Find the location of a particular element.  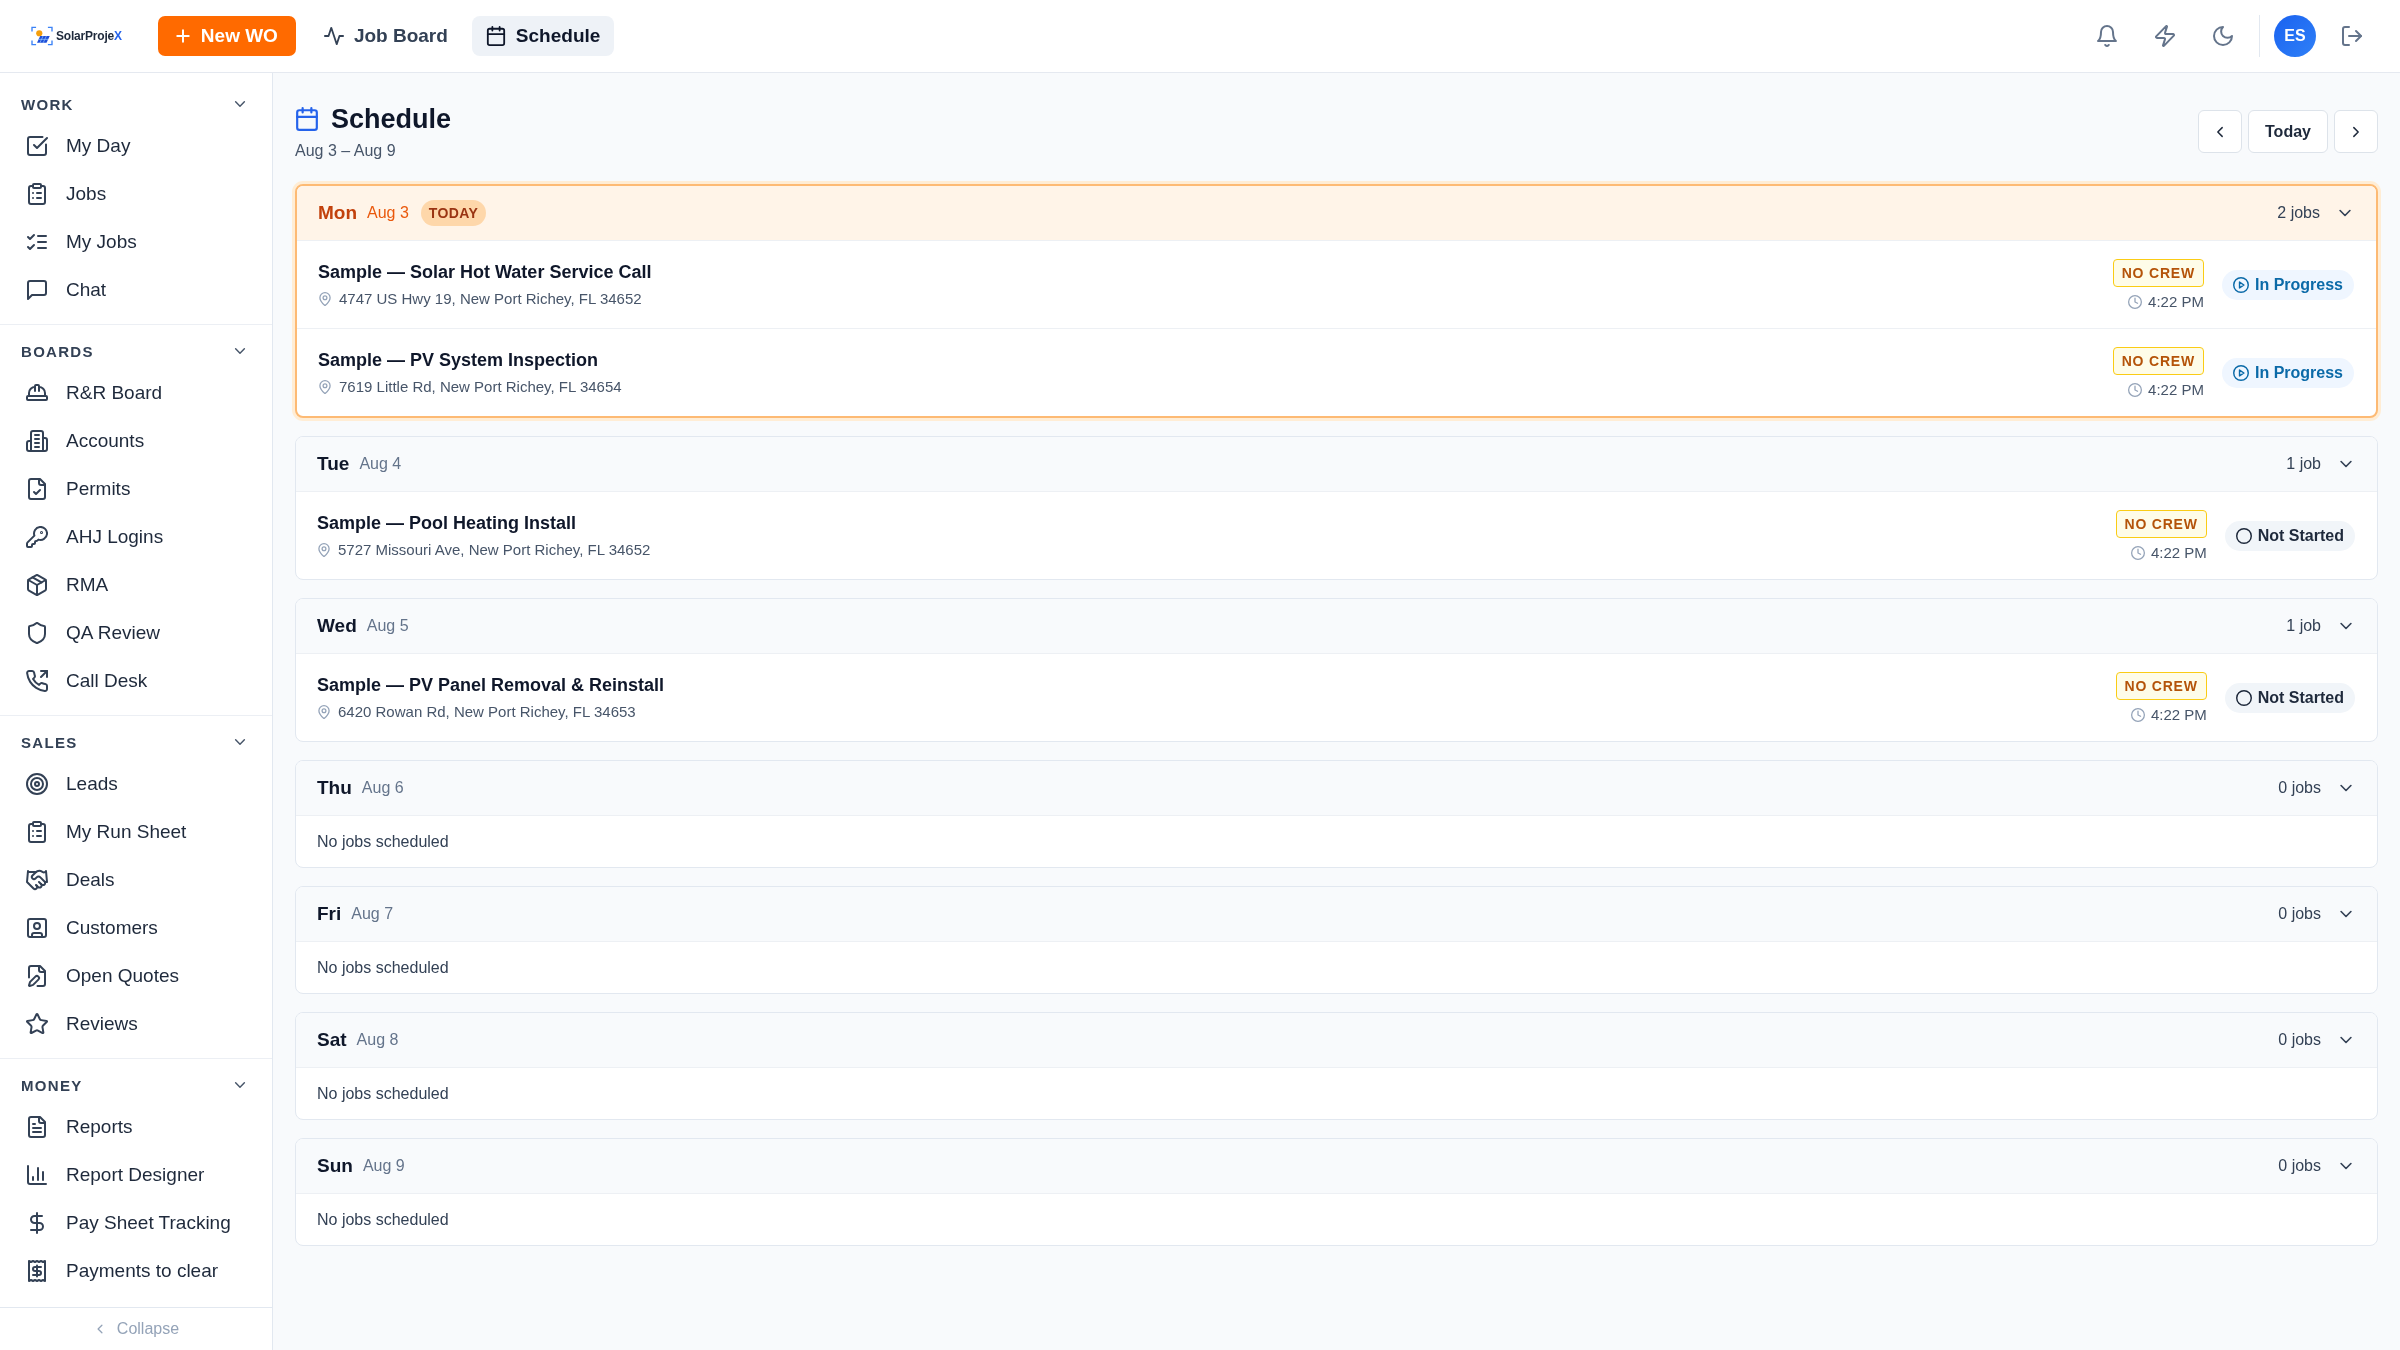

logout-icon is located at coordinates (2352, 36).